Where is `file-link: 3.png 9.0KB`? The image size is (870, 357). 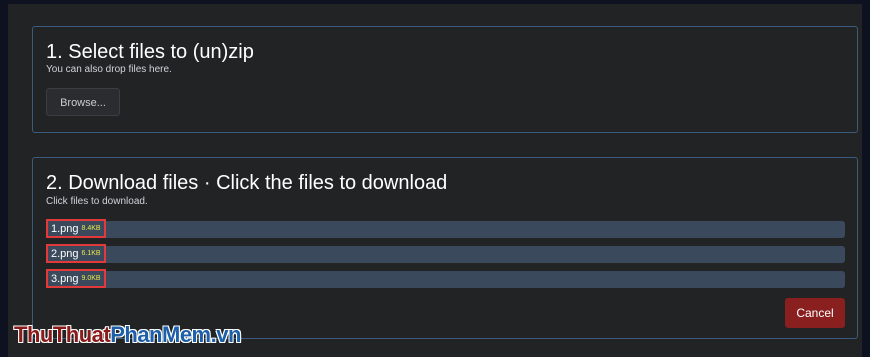
file-link: 3.png 9.0KB is located at coordinates (76, 278).